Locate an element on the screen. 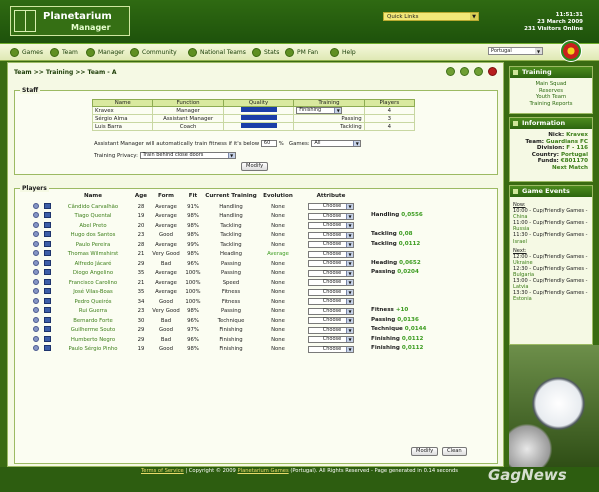  player-name: Humberto Negro is located at coordinates (93, 340).